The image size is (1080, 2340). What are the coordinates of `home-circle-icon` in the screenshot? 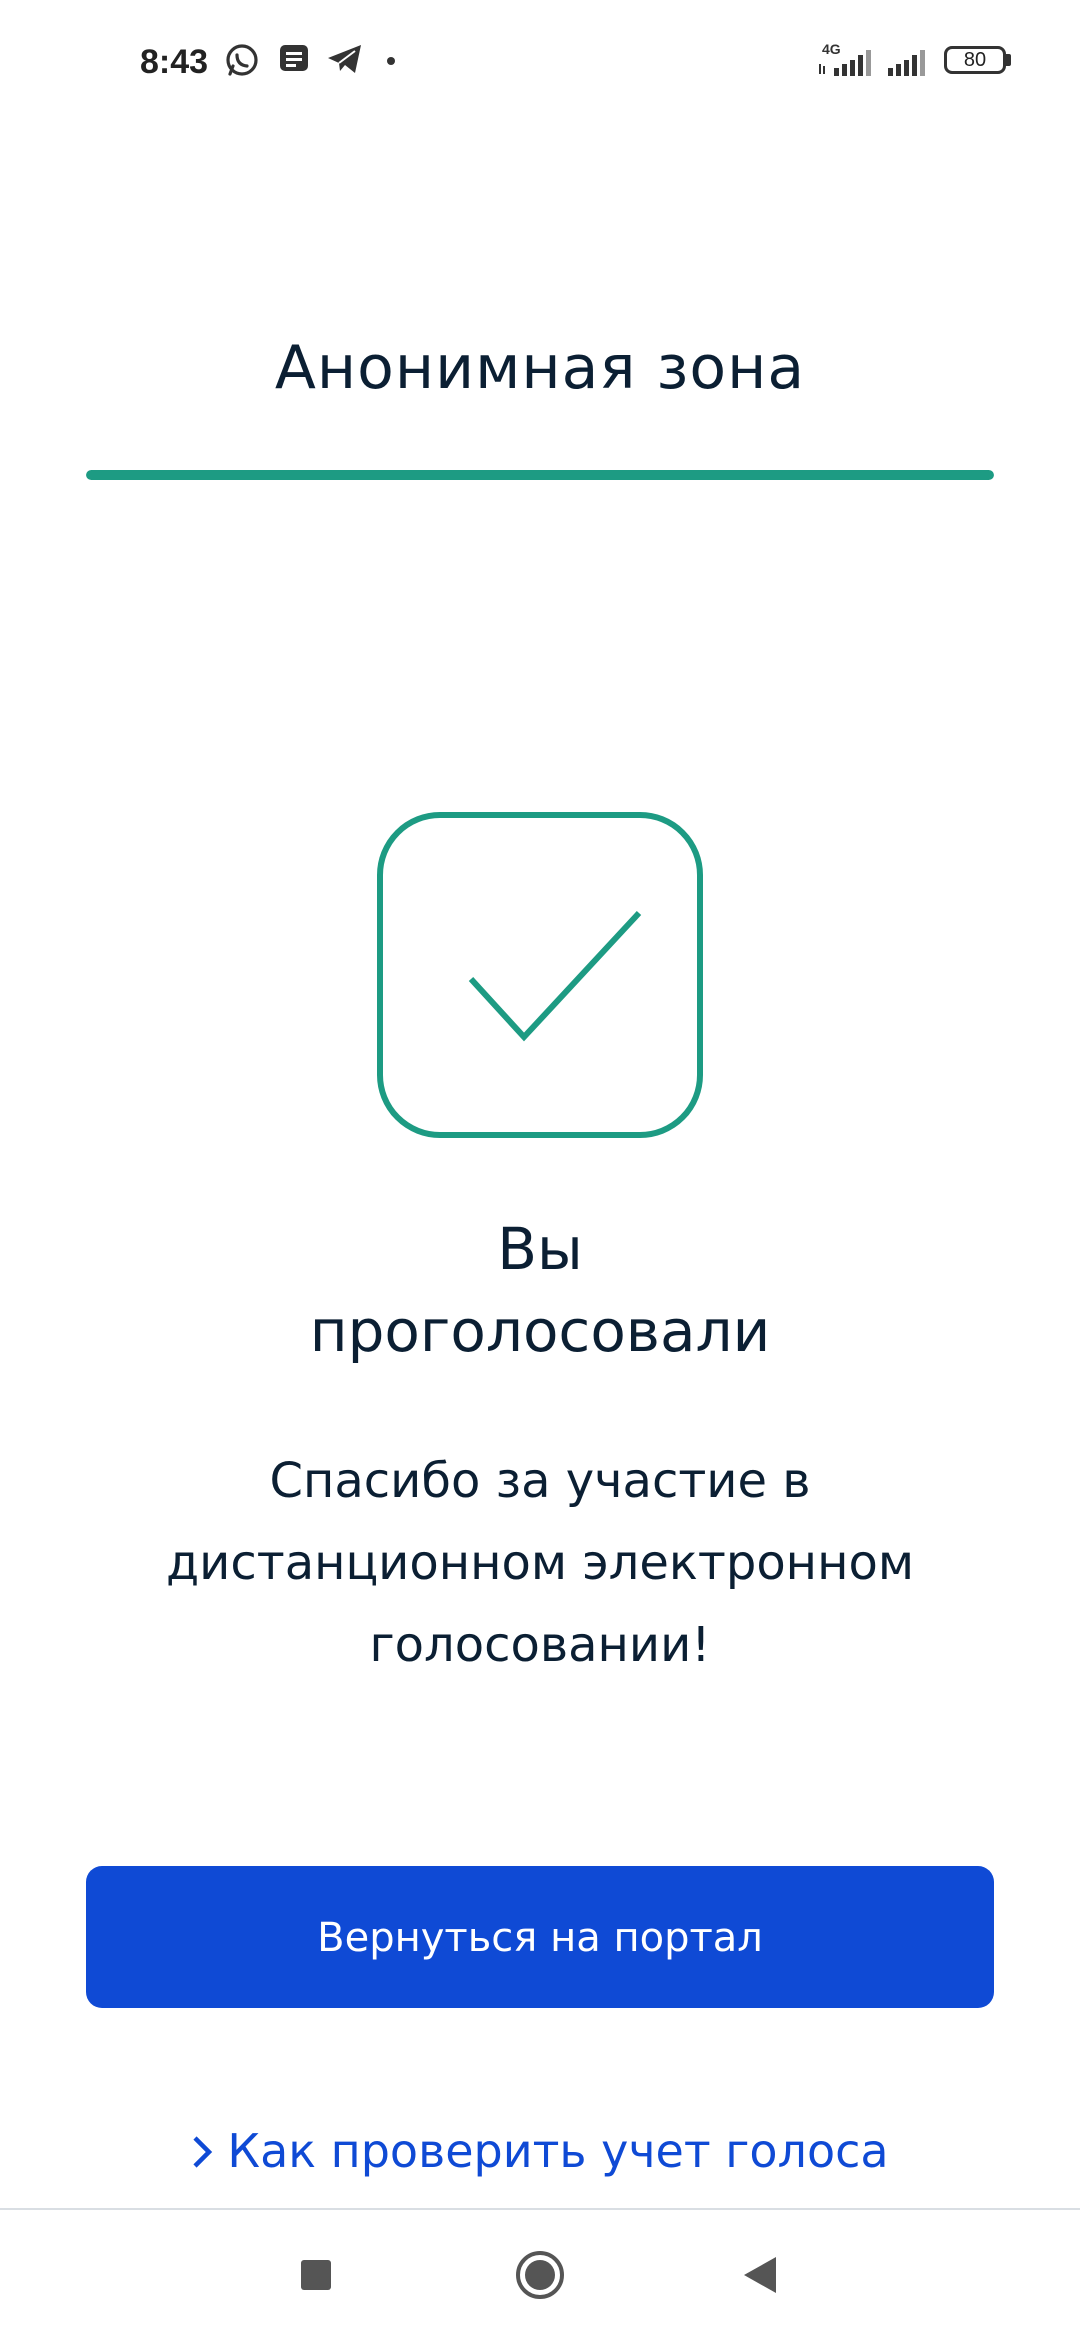 It's located at (540, 2275).